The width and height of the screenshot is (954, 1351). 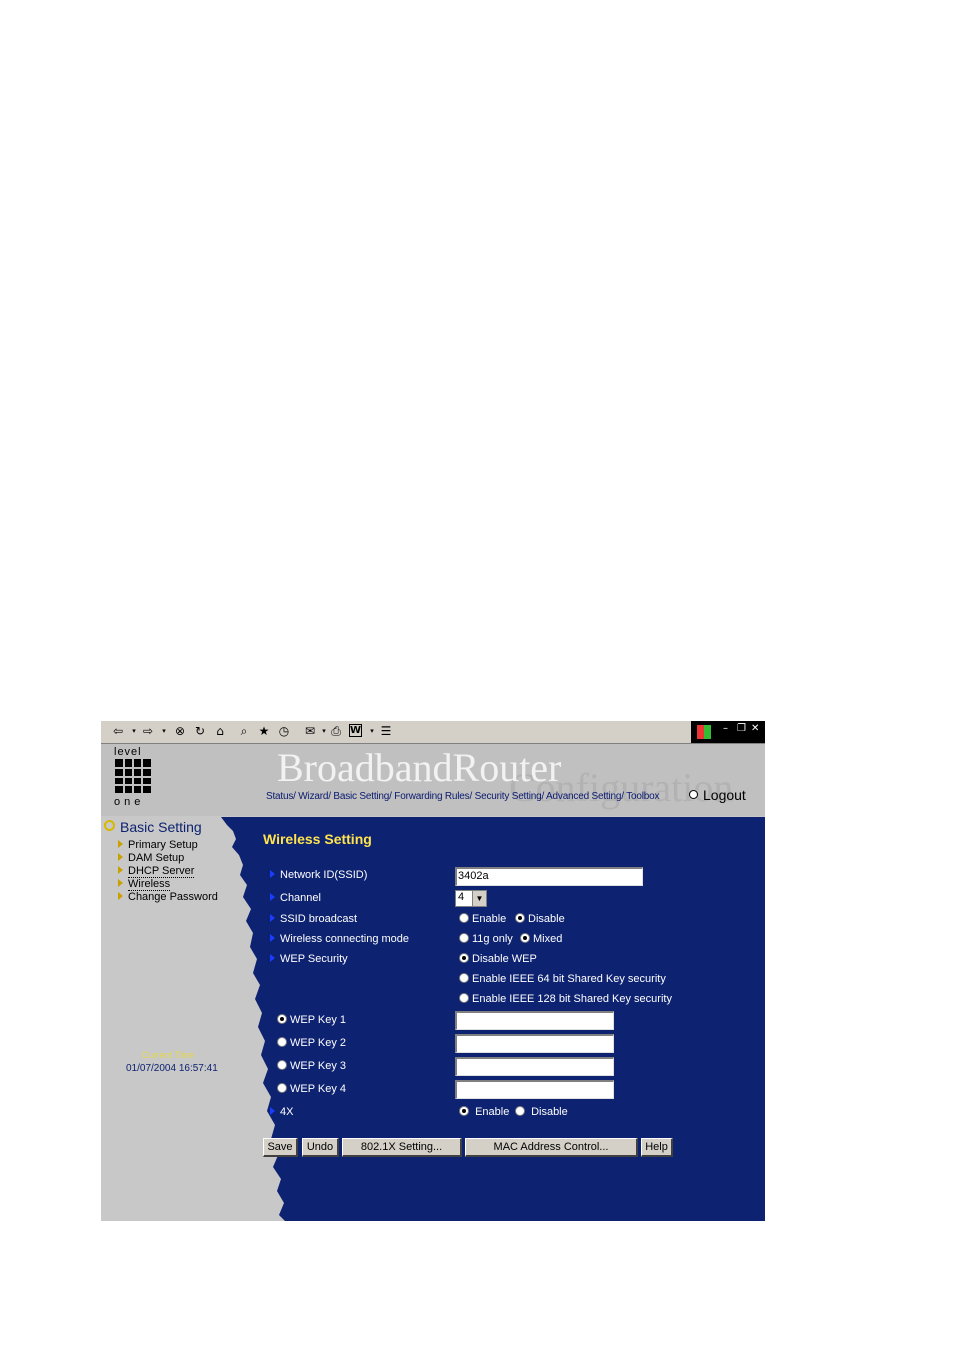 I want to click on restore-icon: ❐, so click(x=741, y=728).